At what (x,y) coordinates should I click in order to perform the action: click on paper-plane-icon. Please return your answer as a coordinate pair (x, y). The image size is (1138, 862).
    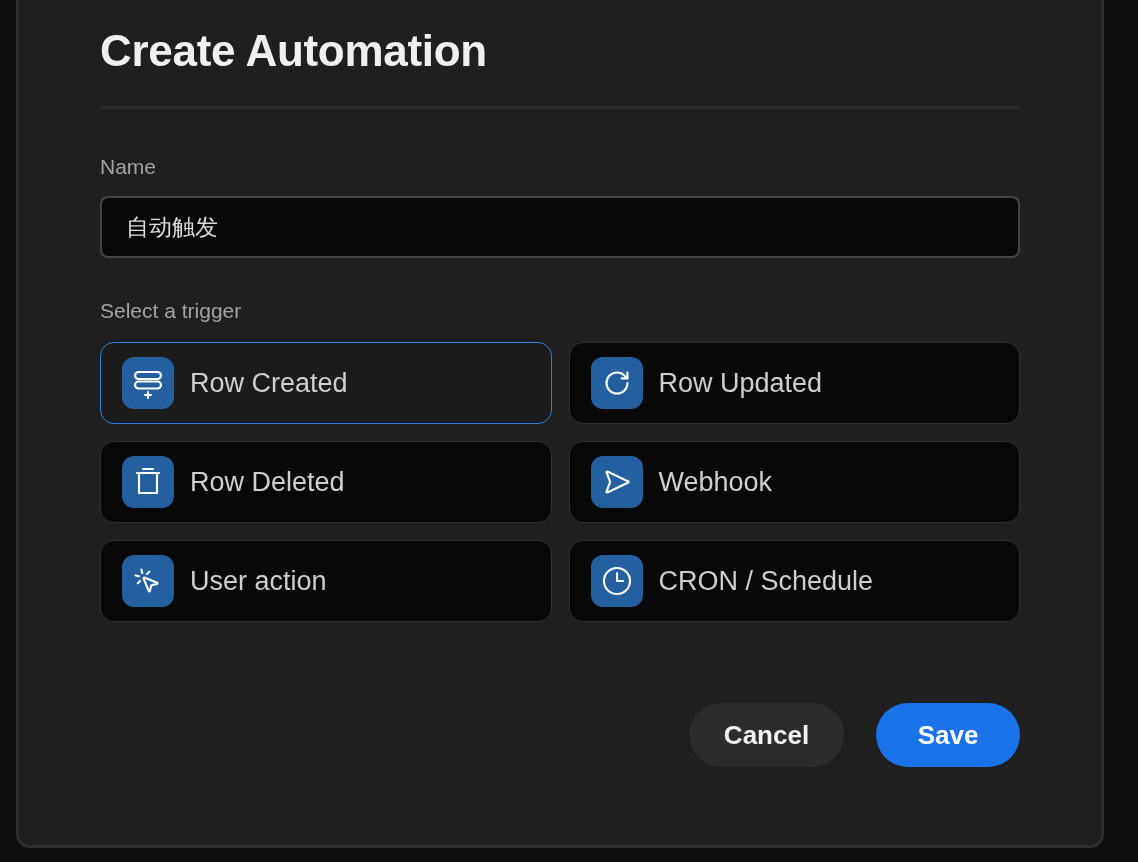
    Looking at the image, I should click on (616, 482).